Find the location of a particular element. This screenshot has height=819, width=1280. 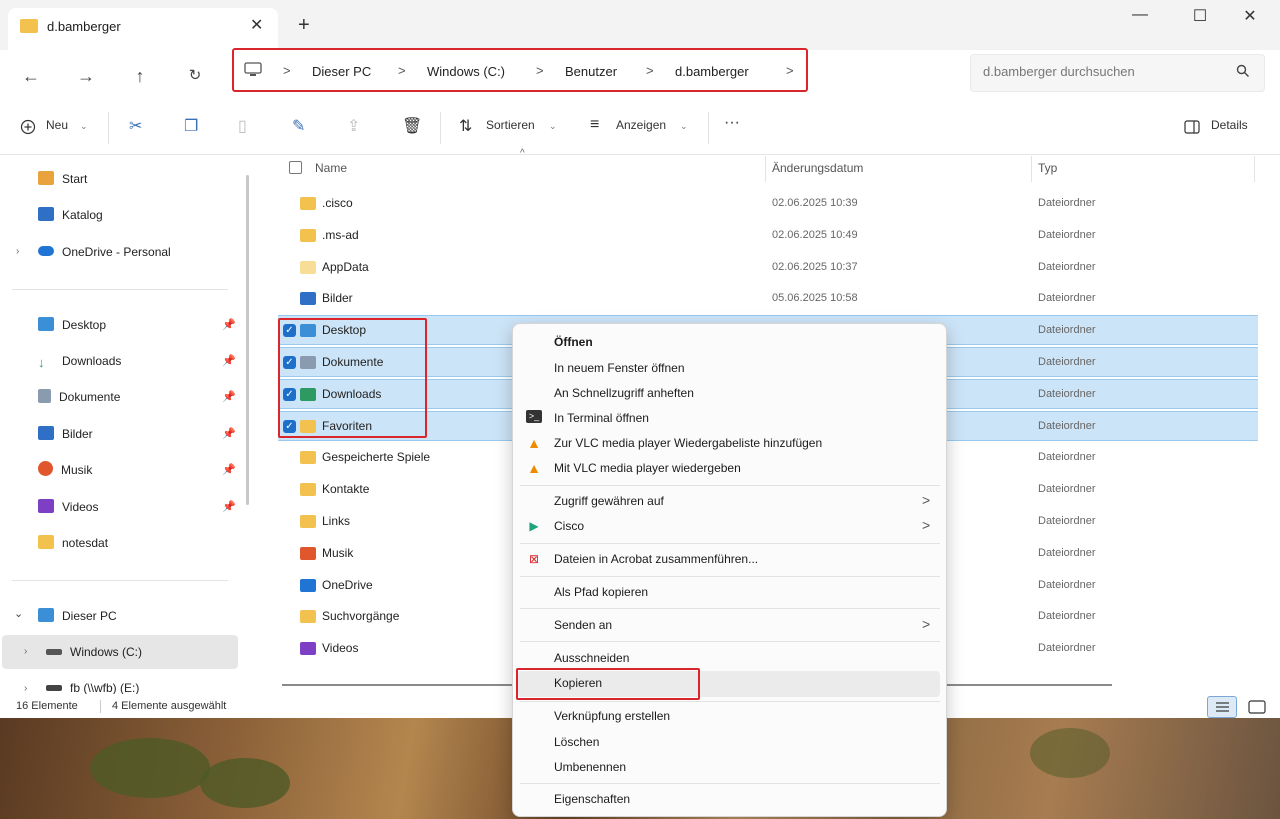

menu-item-pin-quick-access: An Schnellzugriff anheften is located at coordinates (624, 393).